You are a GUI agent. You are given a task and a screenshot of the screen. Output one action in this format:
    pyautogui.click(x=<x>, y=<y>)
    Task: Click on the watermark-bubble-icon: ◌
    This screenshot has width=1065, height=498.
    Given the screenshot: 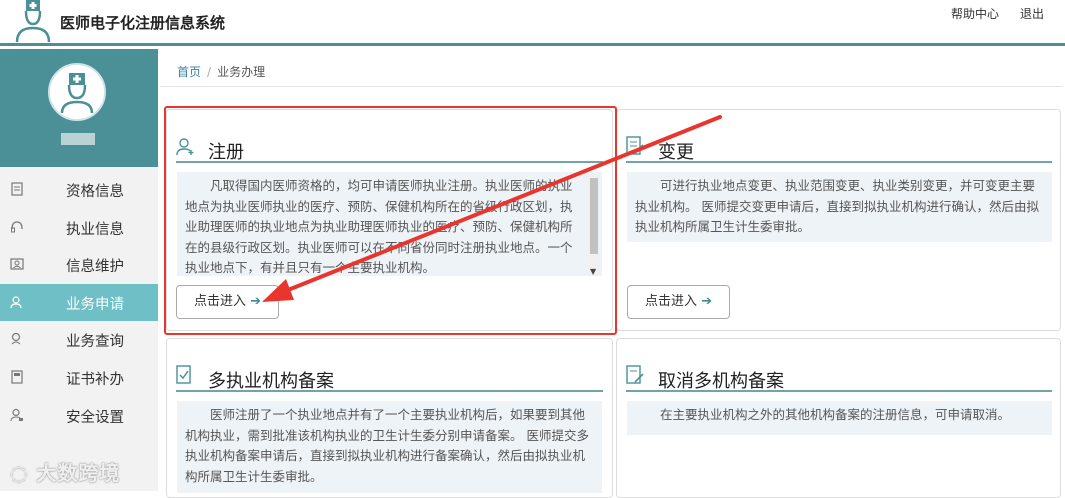 What is the action you would take?
    pyautogui.click(x=19, y=473)
    